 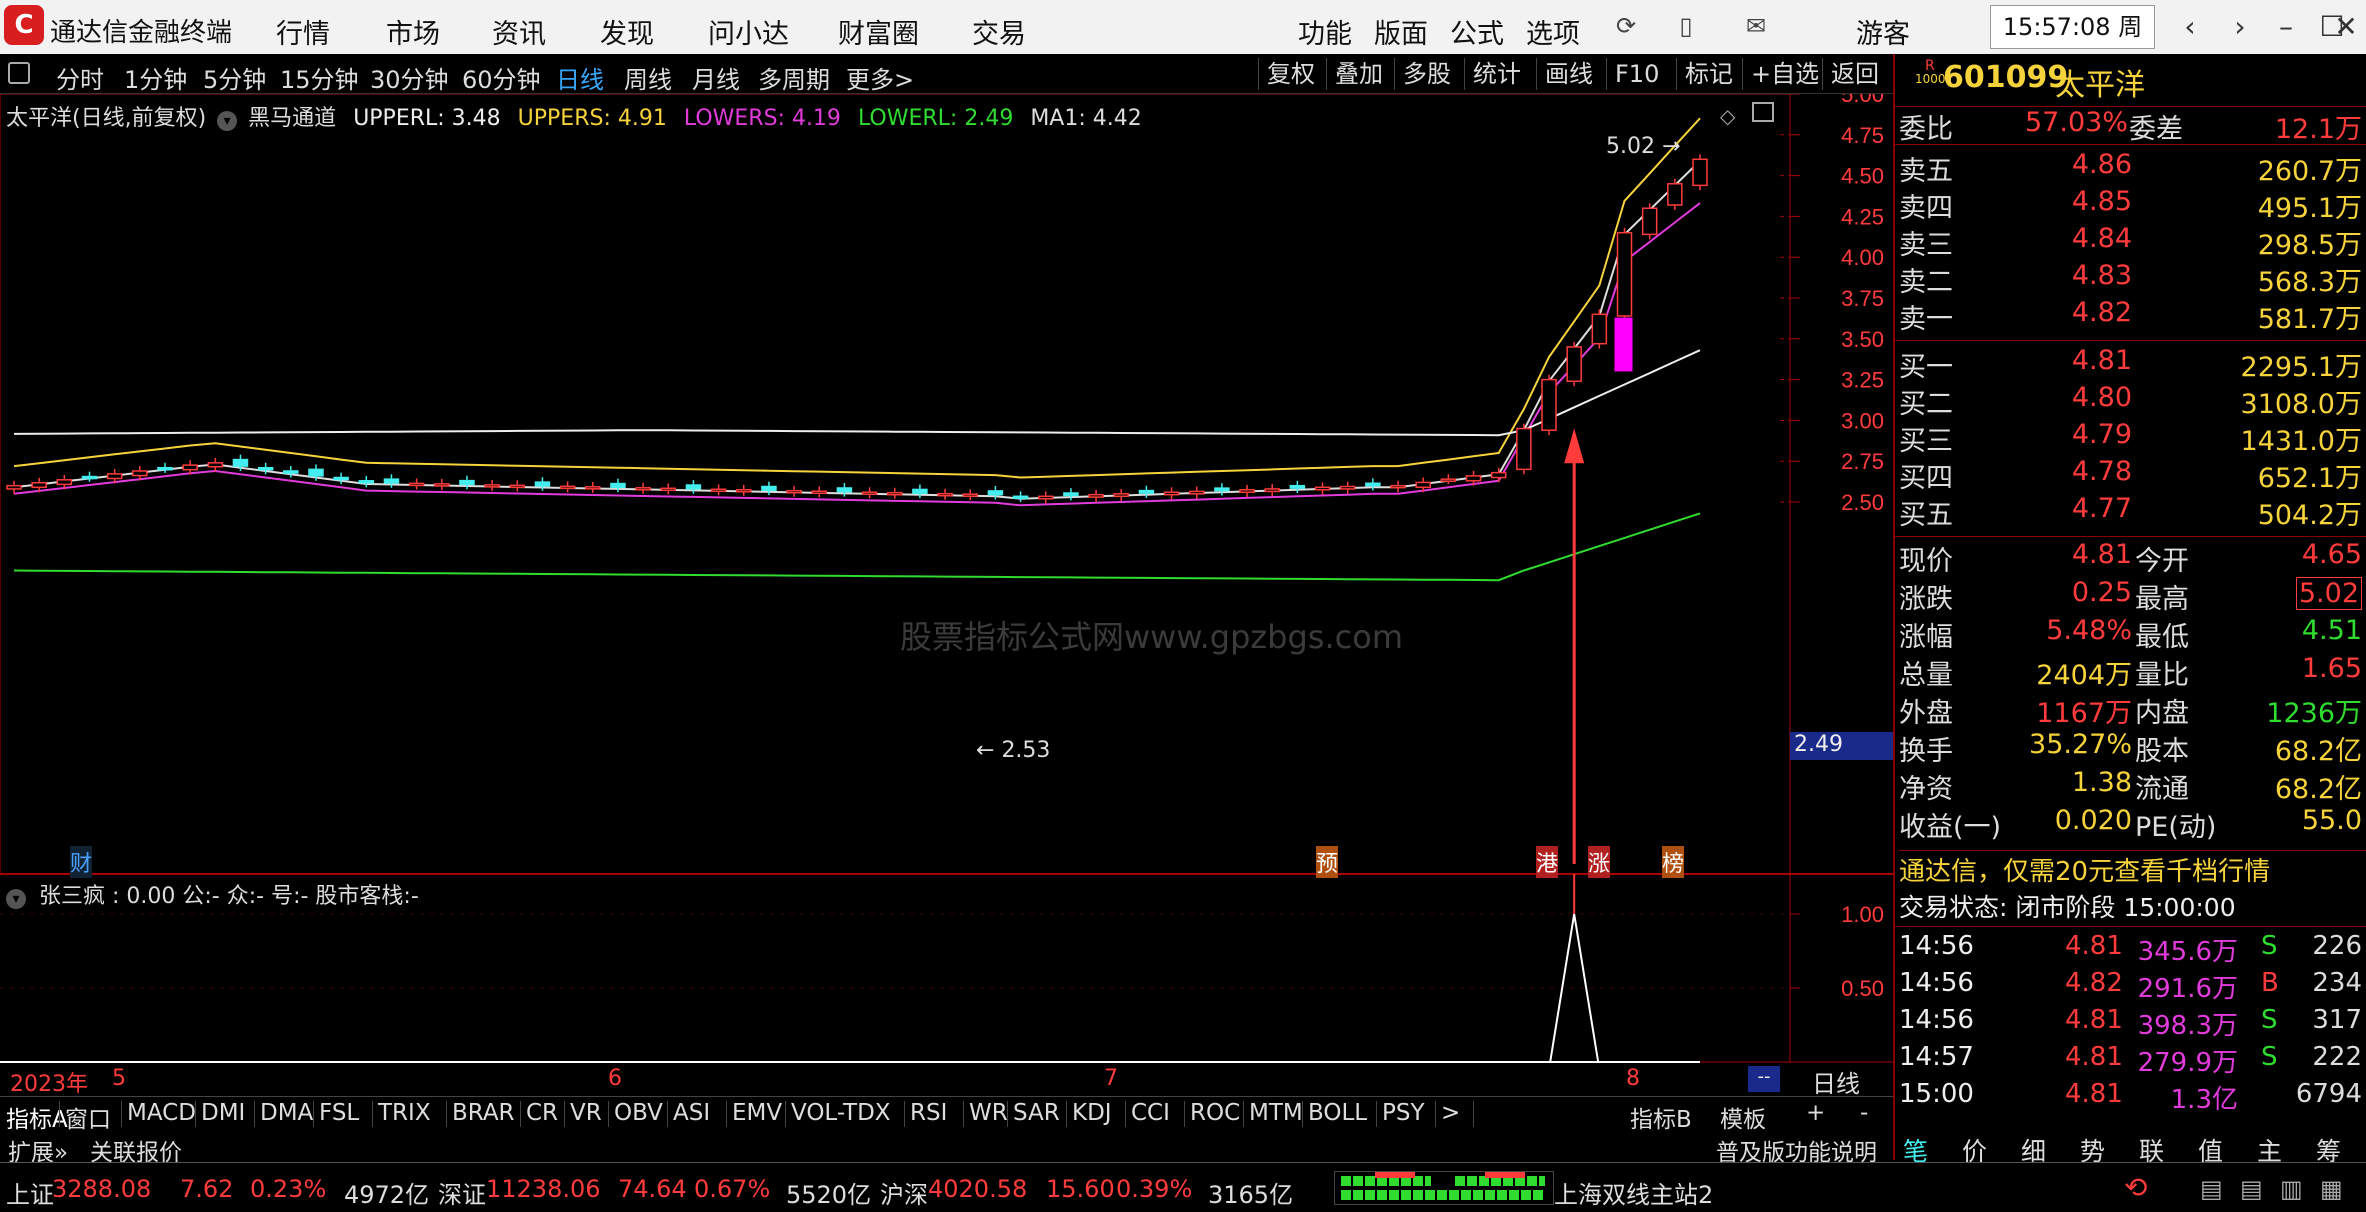 I want to click on indicator-tab-obv: OBV, so click(x=638, y=1113).